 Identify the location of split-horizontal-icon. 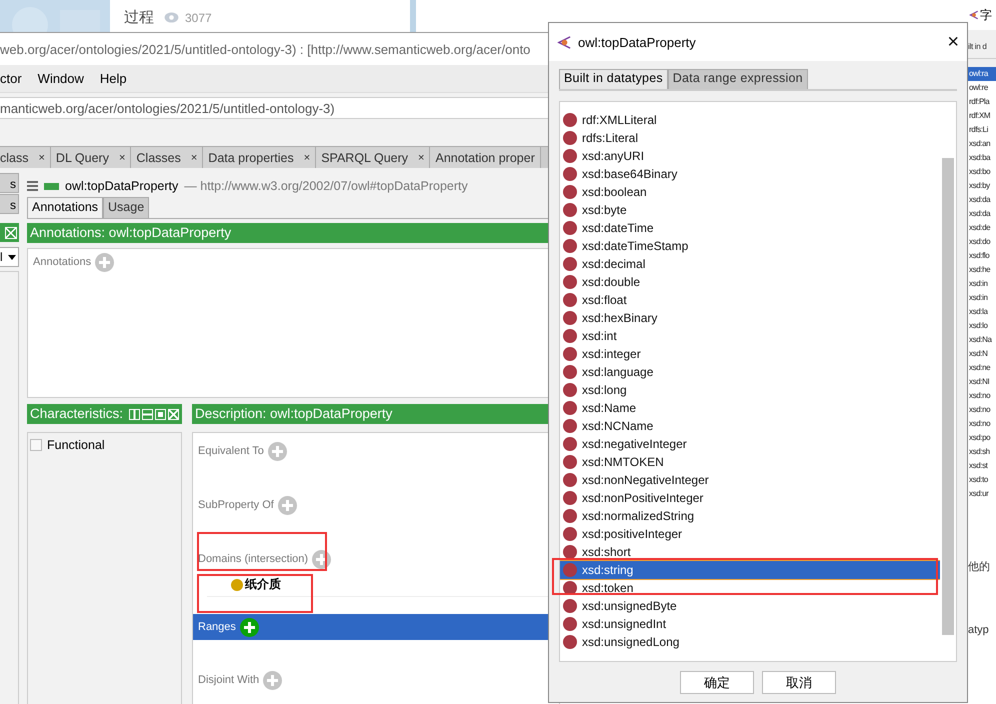
(147, 414).